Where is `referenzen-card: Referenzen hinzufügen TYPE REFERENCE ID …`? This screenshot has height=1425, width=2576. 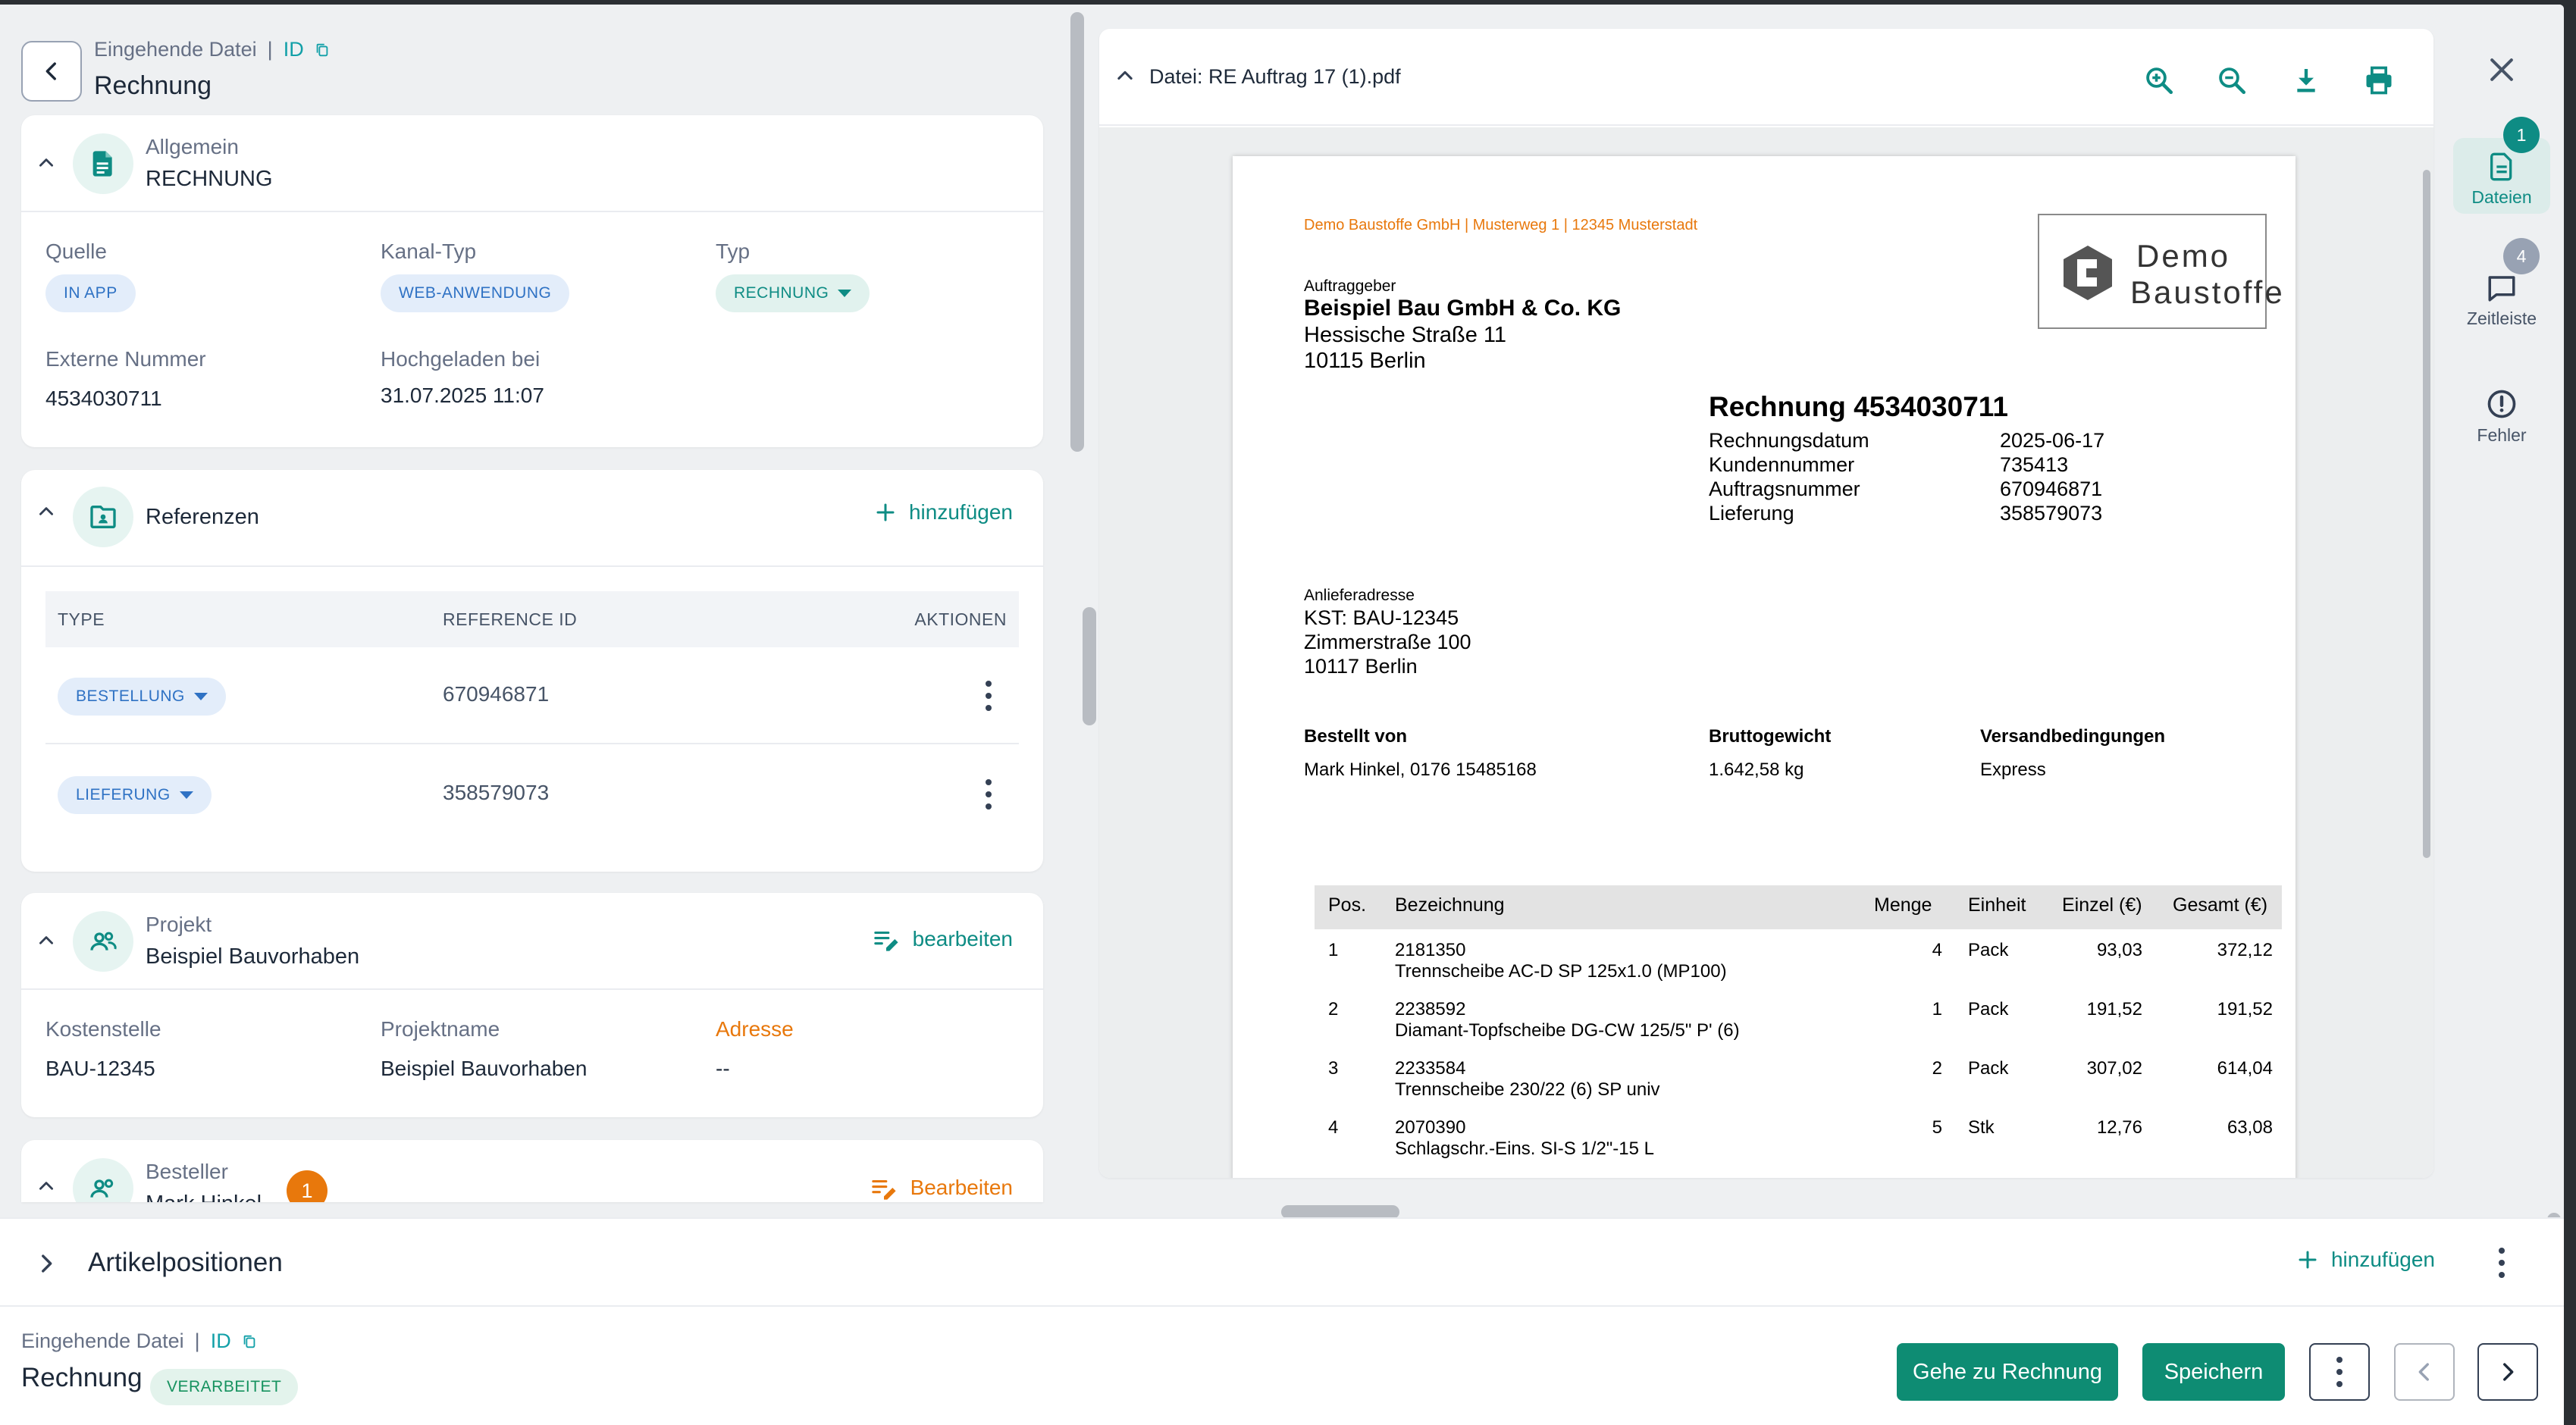 referenzen-card: Referenzen hinzufügen TYPE REFERENCE ID … is located at coordinates (532, 671).